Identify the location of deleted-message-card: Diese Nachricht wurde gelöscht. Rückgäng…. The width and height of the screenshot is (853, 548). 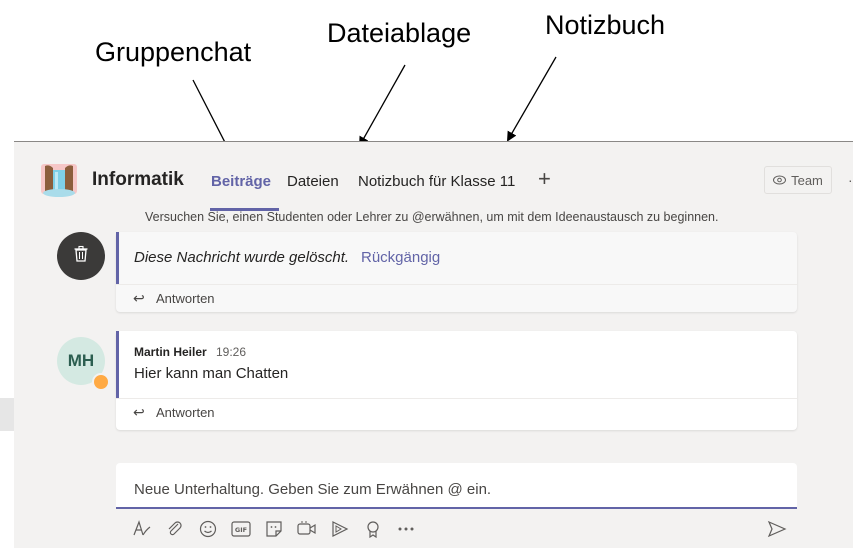
(456, 272).